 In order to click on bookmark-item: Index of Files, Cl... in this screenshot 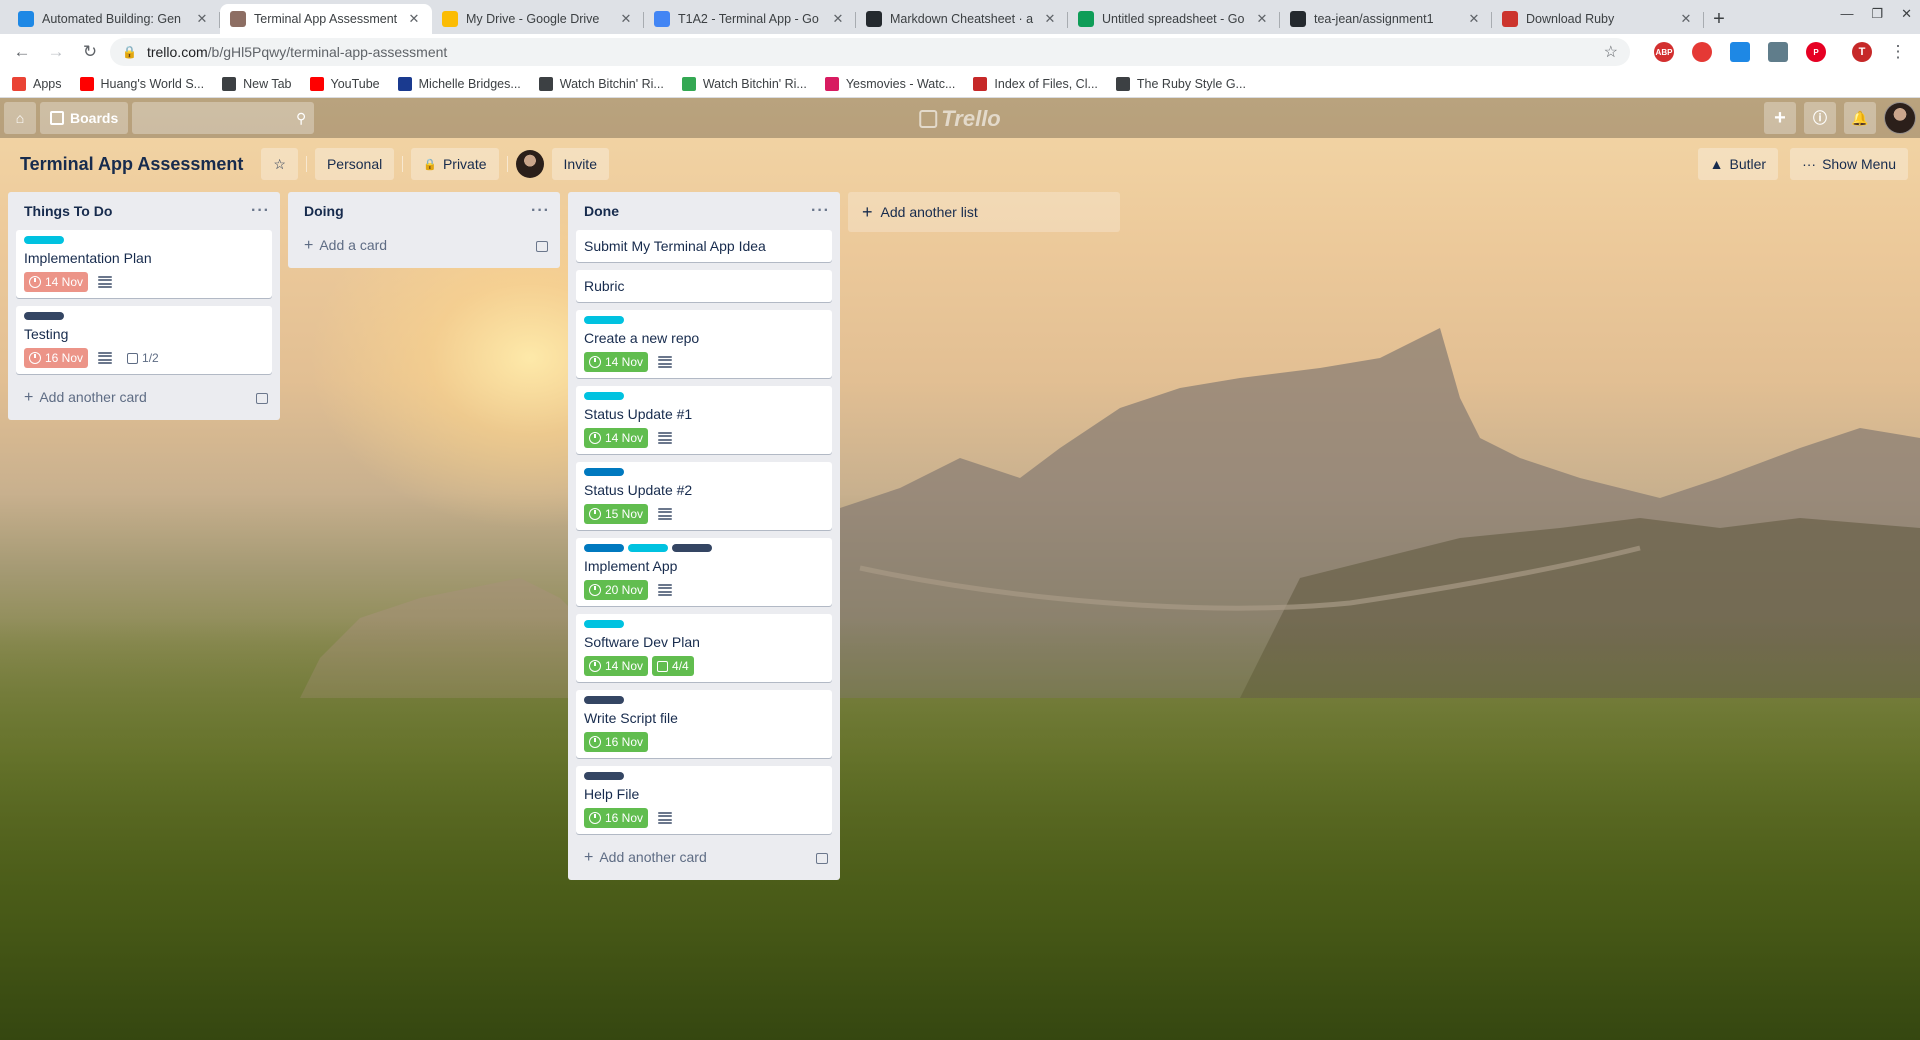, I will do `click(1035, 83)`.